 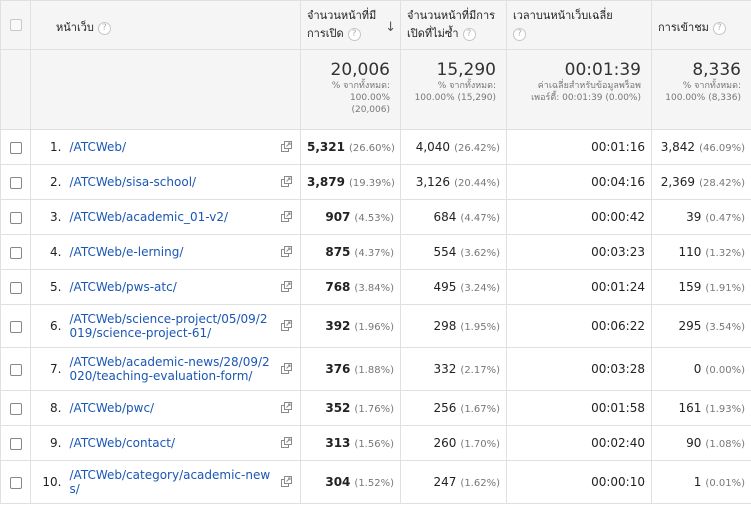 What do you see at coordinates (48, 443) in the screenshot?
I see `row-index: 9.` at bounding box center [48, 443].